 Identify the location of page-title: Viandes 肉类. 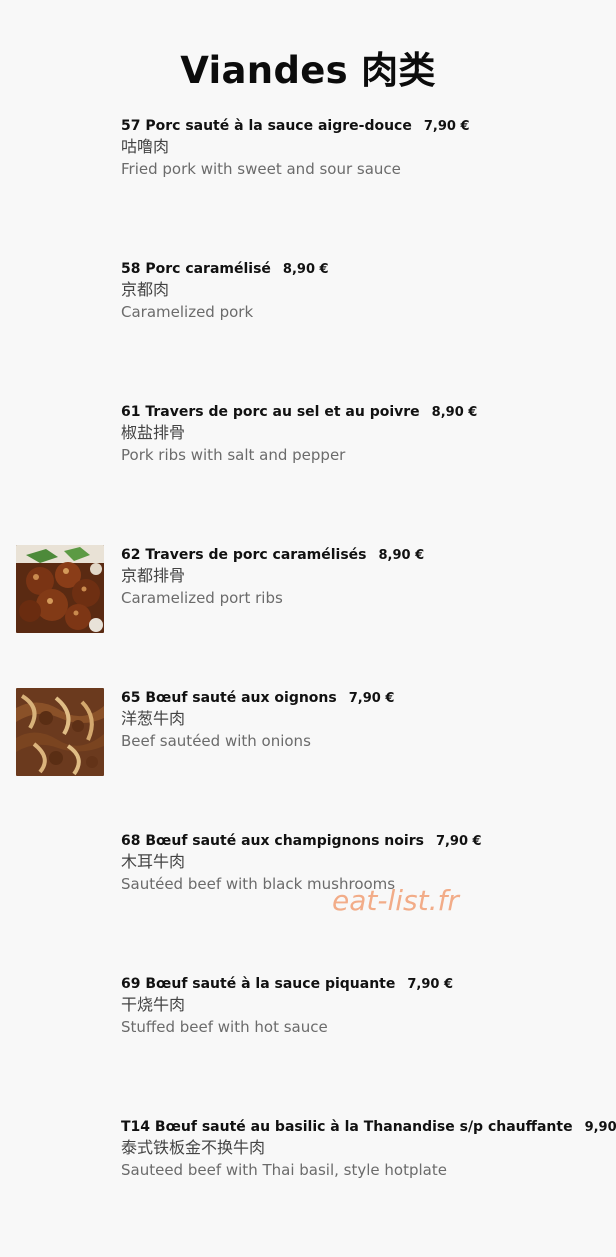
(308, 70).